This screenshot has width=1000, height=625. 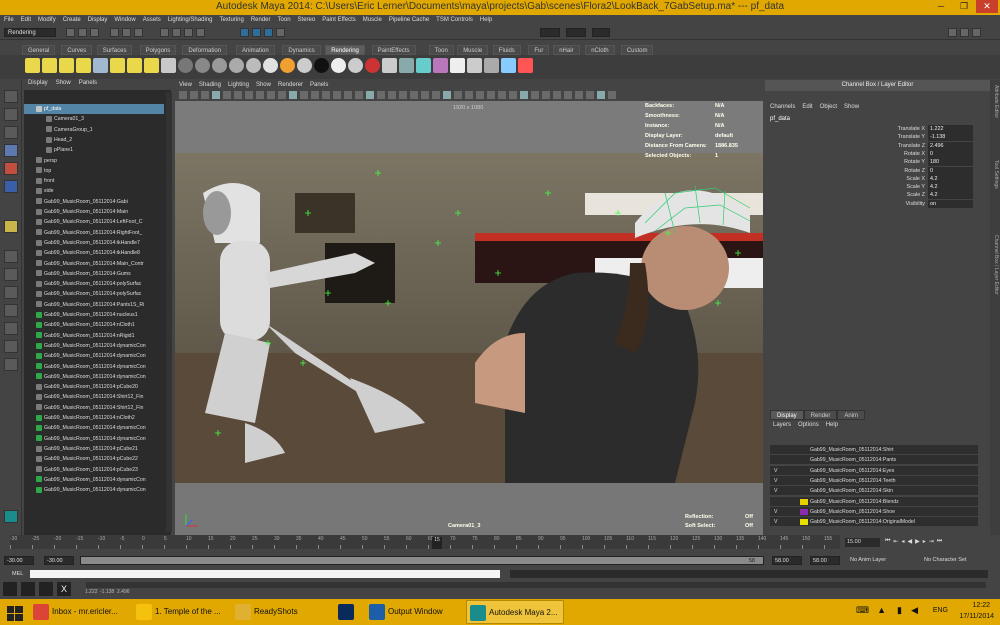 What do you see at coordinates (152, 20) in the screenshot?
I see `menu-item: Assets` at bounding box center [152, 20].